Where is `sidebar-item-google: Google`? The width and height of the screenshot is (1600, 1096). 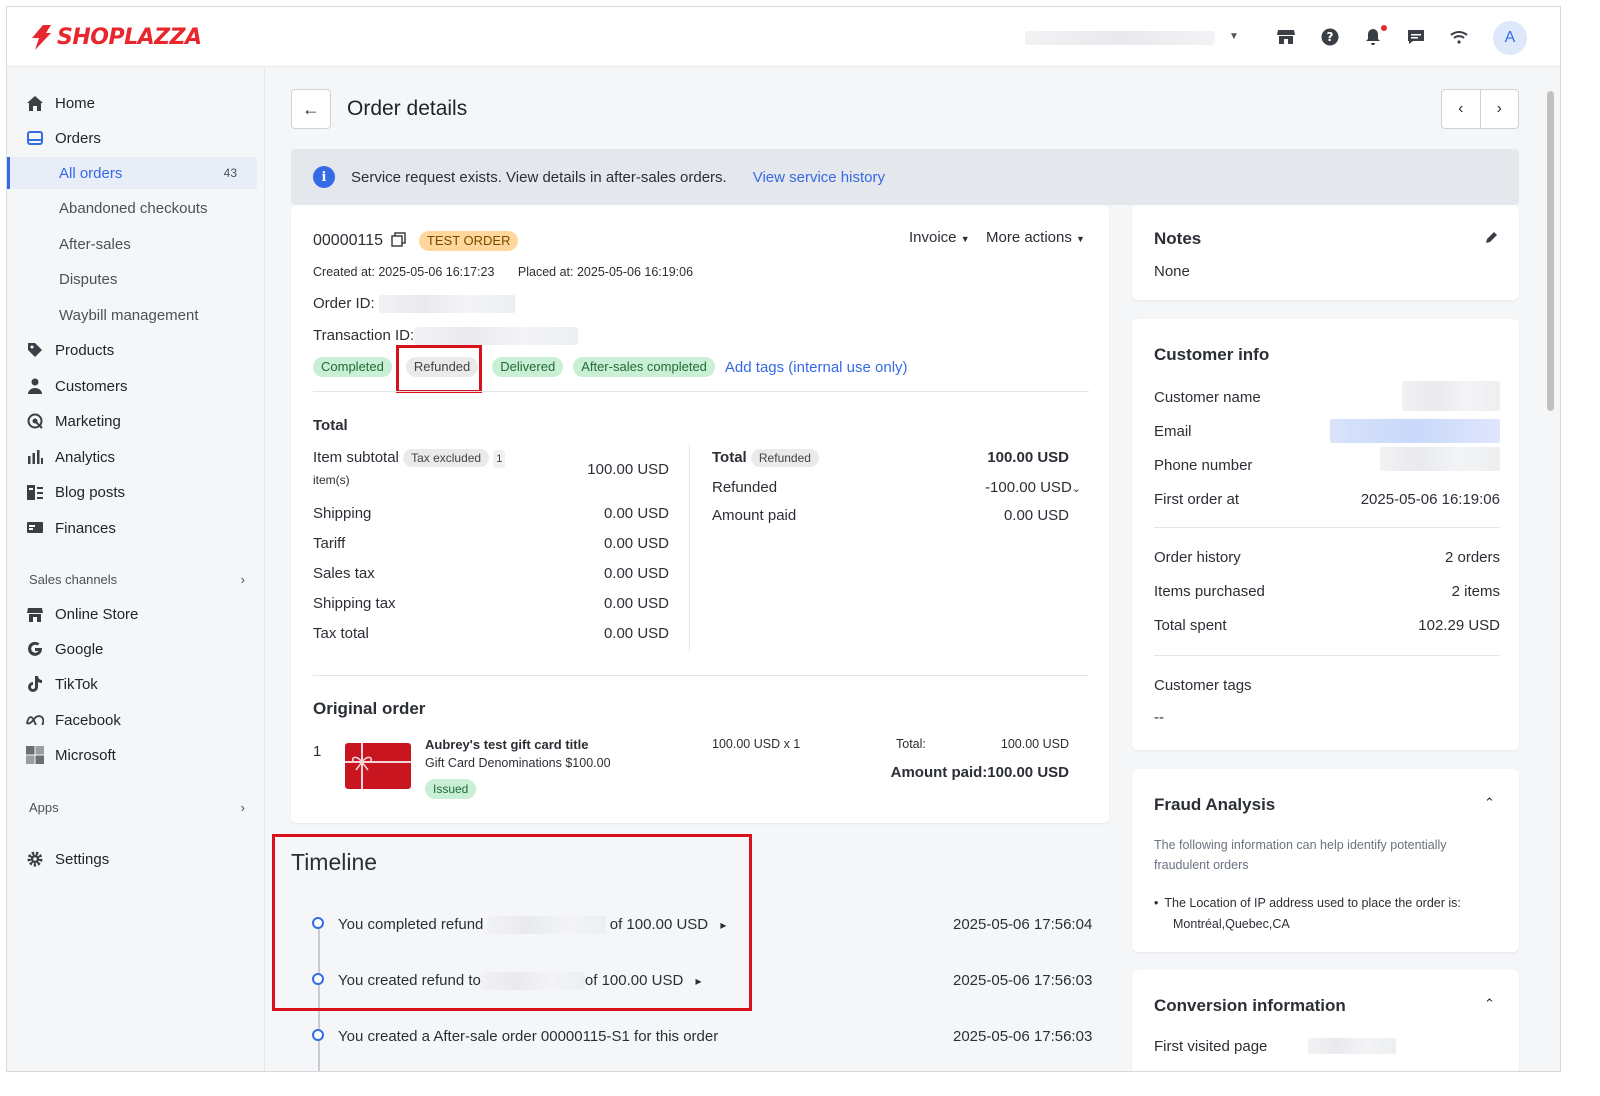
sidebar-item-google: Google is located at coordinates (132, 649).